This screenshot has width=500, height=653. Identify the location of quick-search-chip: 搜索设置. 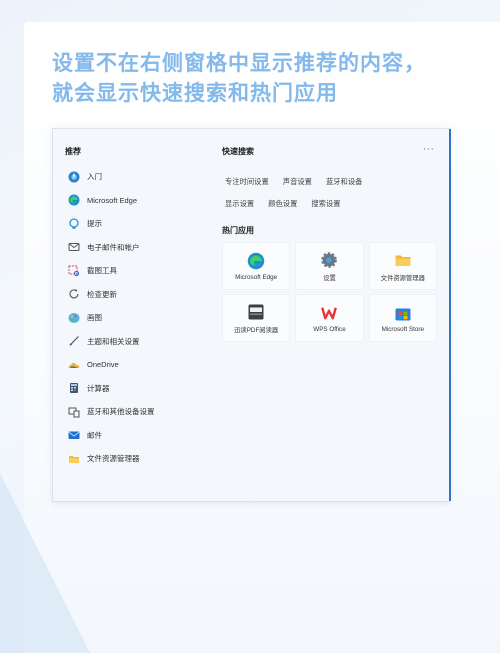
(325, 204).